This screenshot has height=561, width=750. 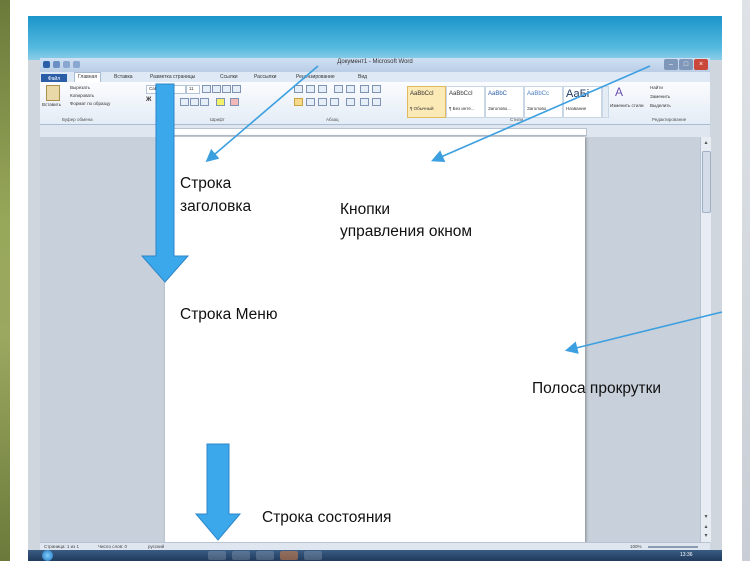 What do you see at coordinates (216, 206) in the screenshot?
I see `label-title-bar-2: заголовка` at bounding box center [216, 206].